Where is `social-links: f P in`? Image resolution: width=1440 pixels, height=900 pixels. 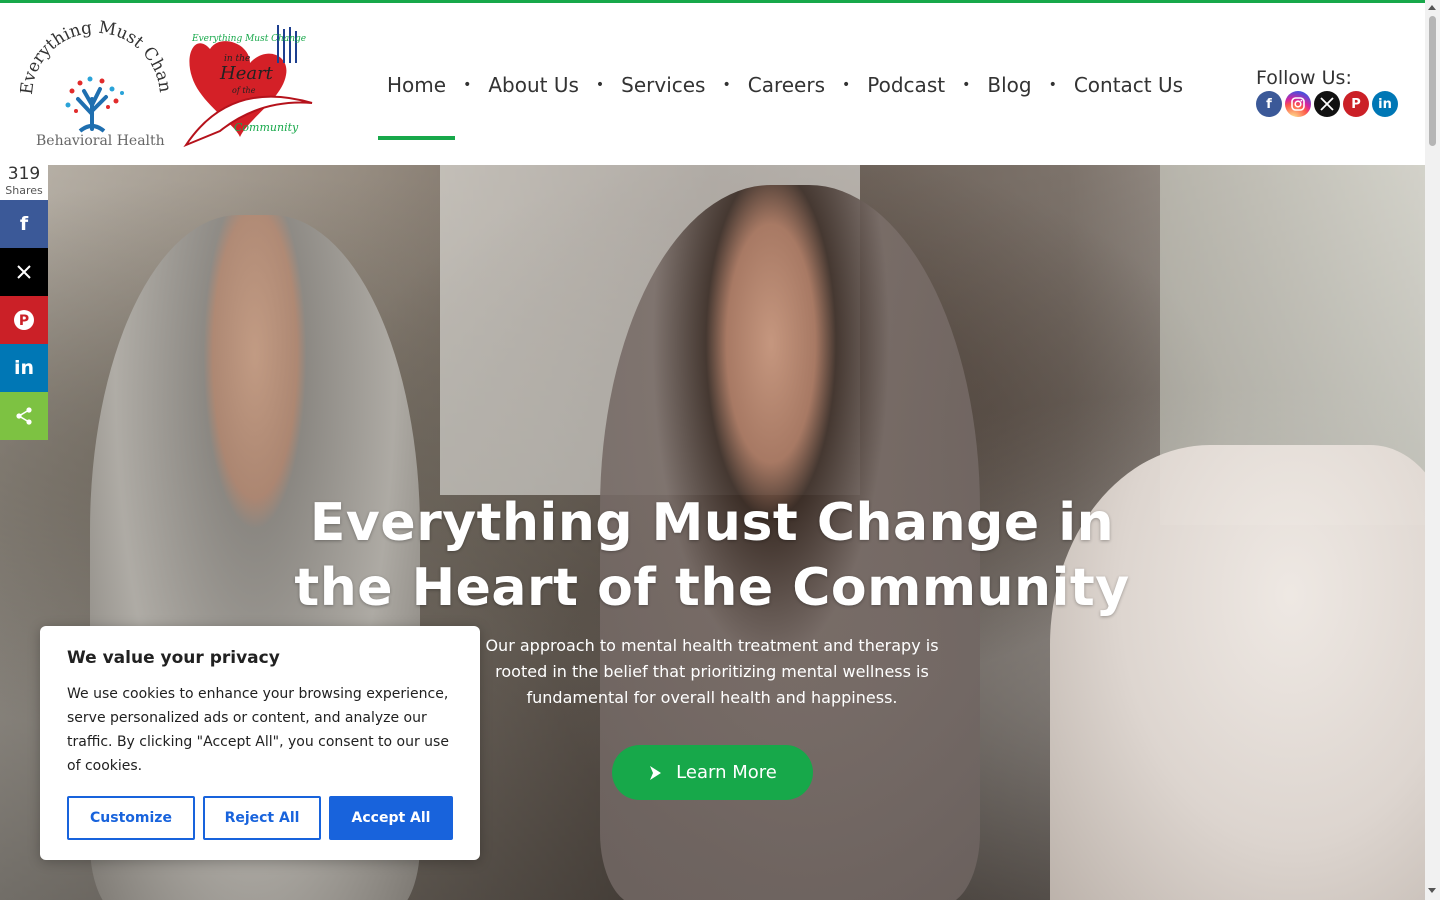 social-links: f P in is located at coordinates (1327, 104).